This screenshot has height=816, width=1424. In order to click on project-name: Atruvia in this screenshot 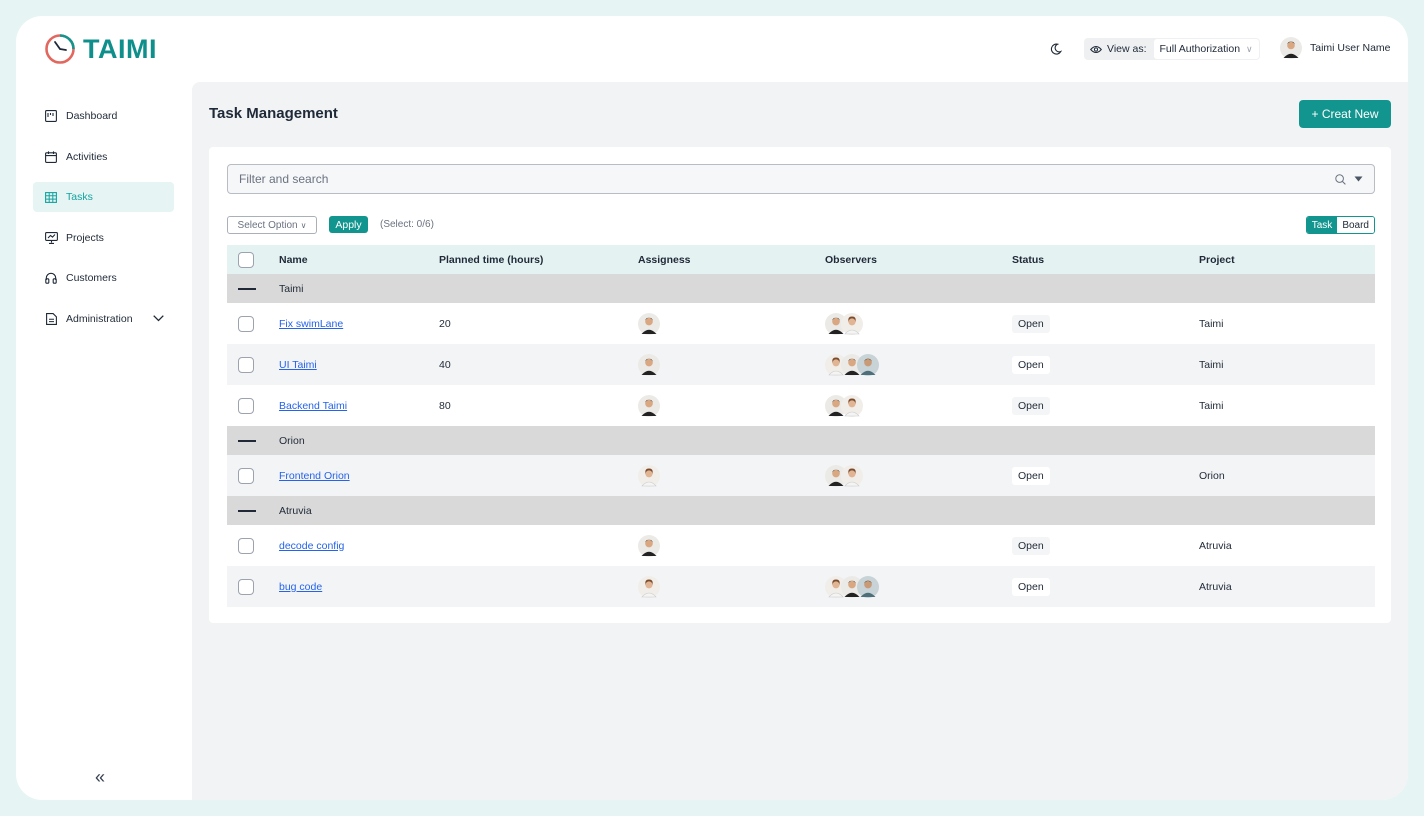, I will do `click(1215, 586)`.